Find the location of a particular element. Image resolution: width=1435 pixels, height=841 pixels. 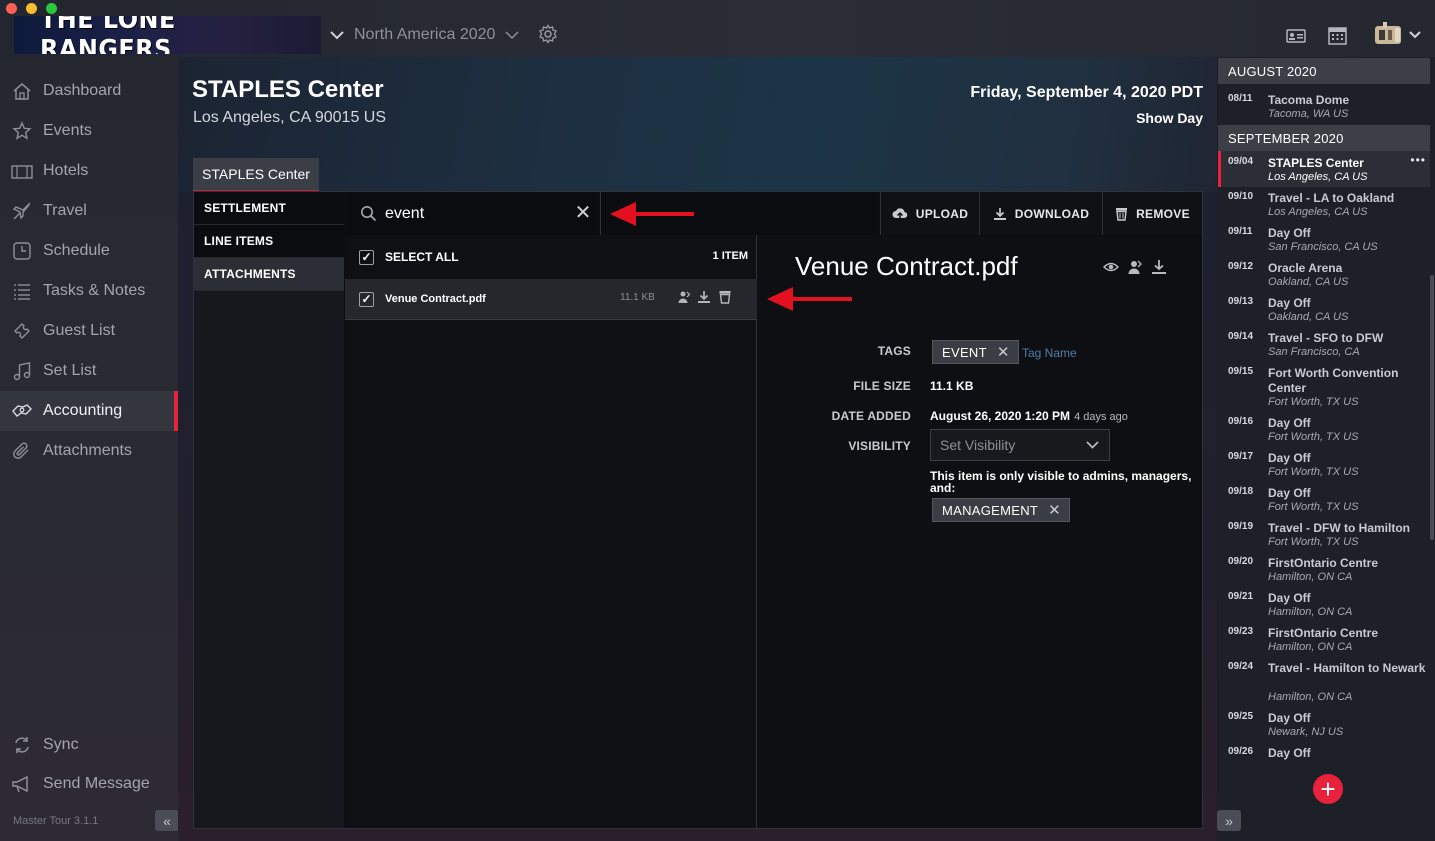

remove-button: REMOVE is located at coordinates (1152, 213).